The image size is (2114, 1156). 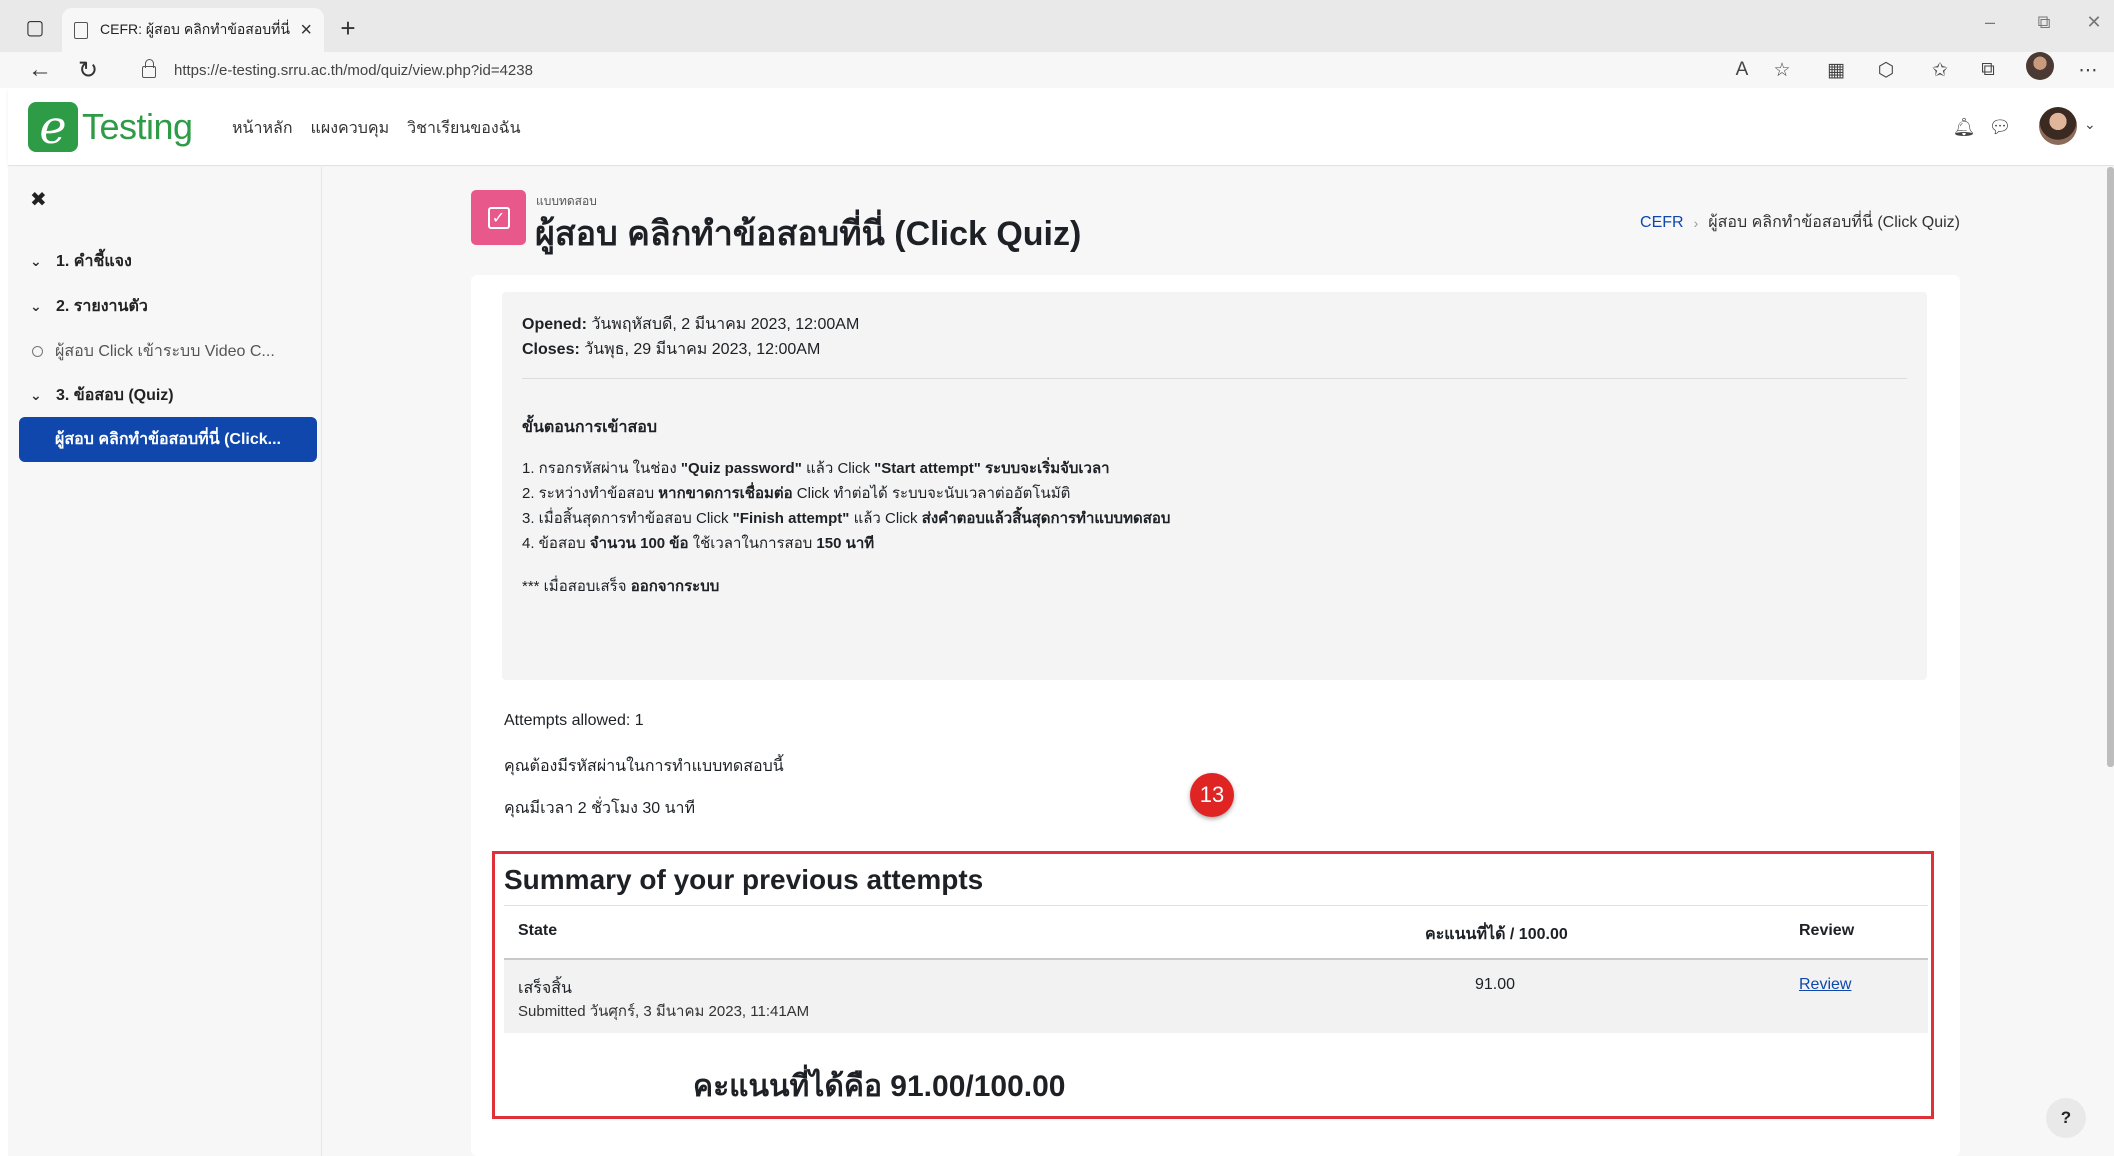 What do you see at coordinates (2044, 22) in the screenshot?
I see `restore-icon: ⧉` at bounding box center [2044, 22].